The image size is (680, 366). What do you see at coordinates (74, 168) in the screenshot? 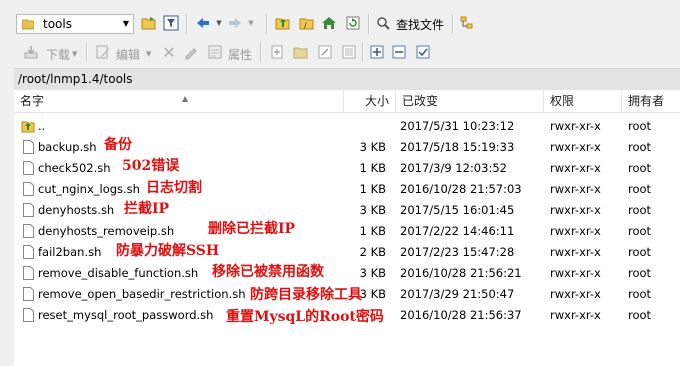
I see `file-name: check502.sh` at bounding box center [74, 168].